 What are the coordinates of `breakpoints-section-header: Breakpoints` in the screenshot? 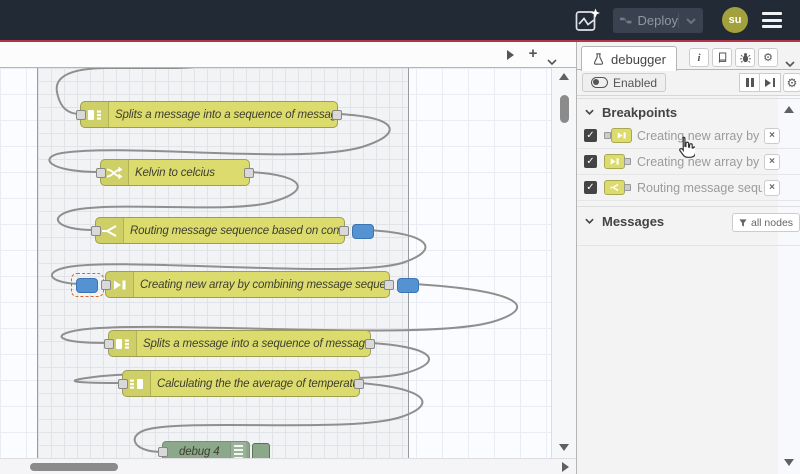 It's located at (688, 112).